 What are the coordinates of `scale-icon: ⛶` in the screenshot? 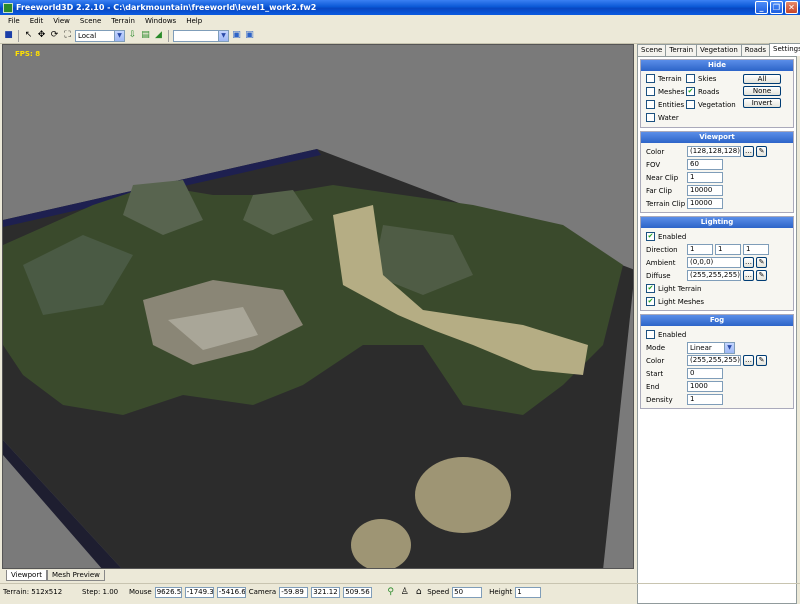 It's located at (67, 35).